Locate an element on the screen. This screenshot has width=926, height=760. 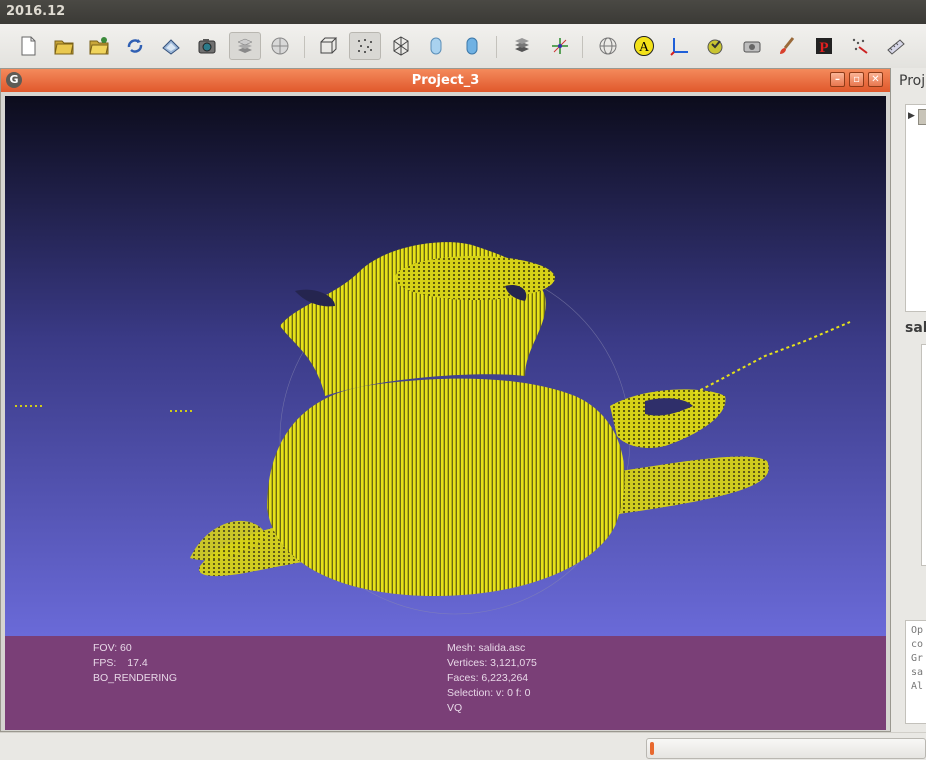
bbox-icon is located at coordinates (328, 46).